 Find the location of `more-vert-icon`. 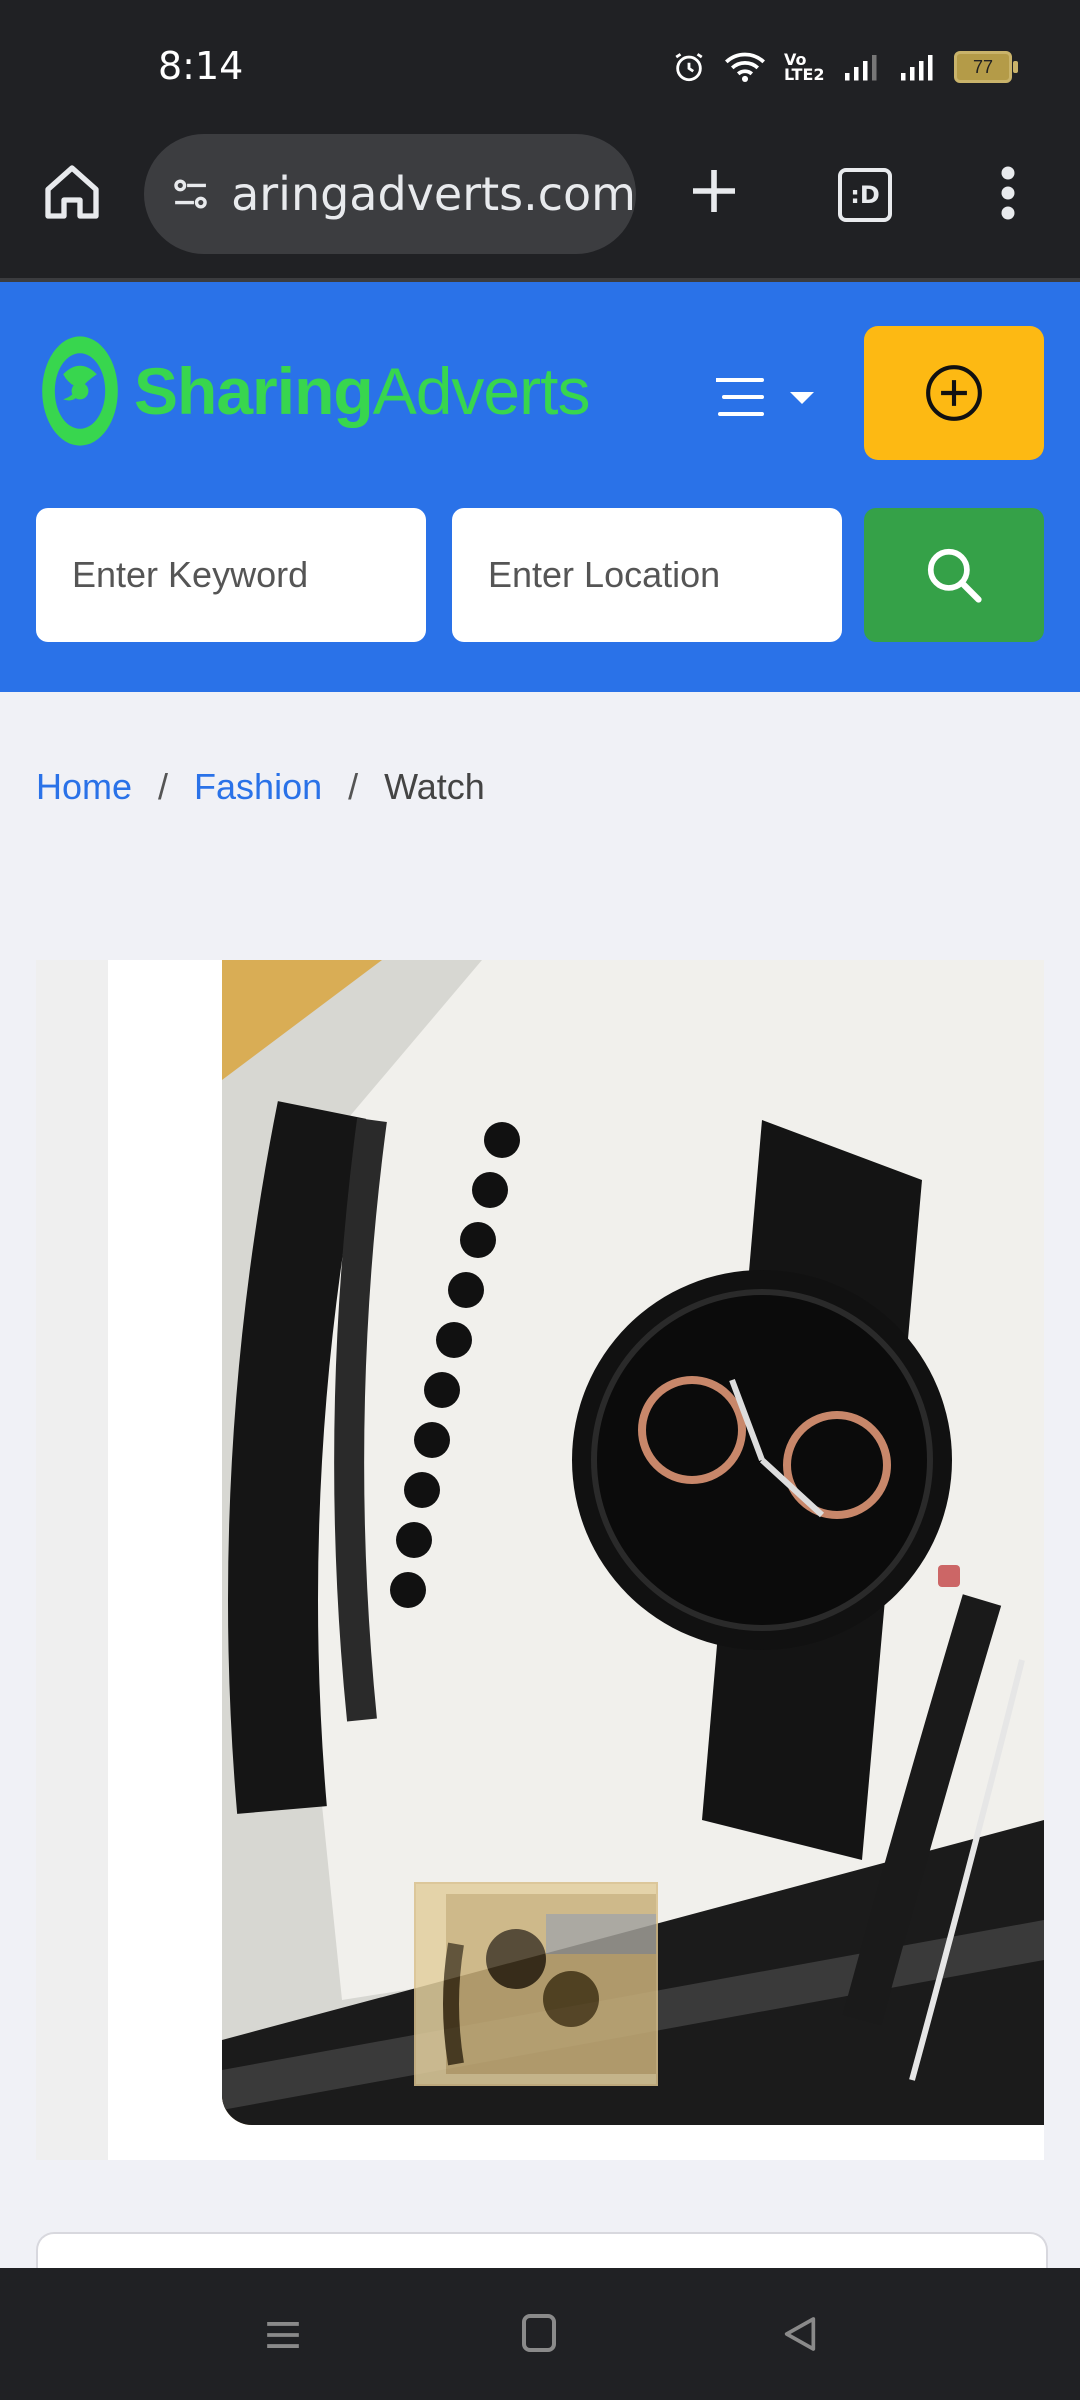

more-vert-icon is located at coordinates (1008, 193).